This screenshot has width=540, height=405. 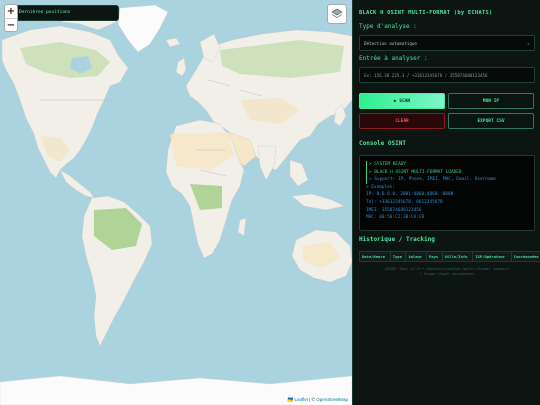 I want to click on console-line: > BLACK H OSINT MULTI-FORMAT LOADED, so click(x=447, y=172).